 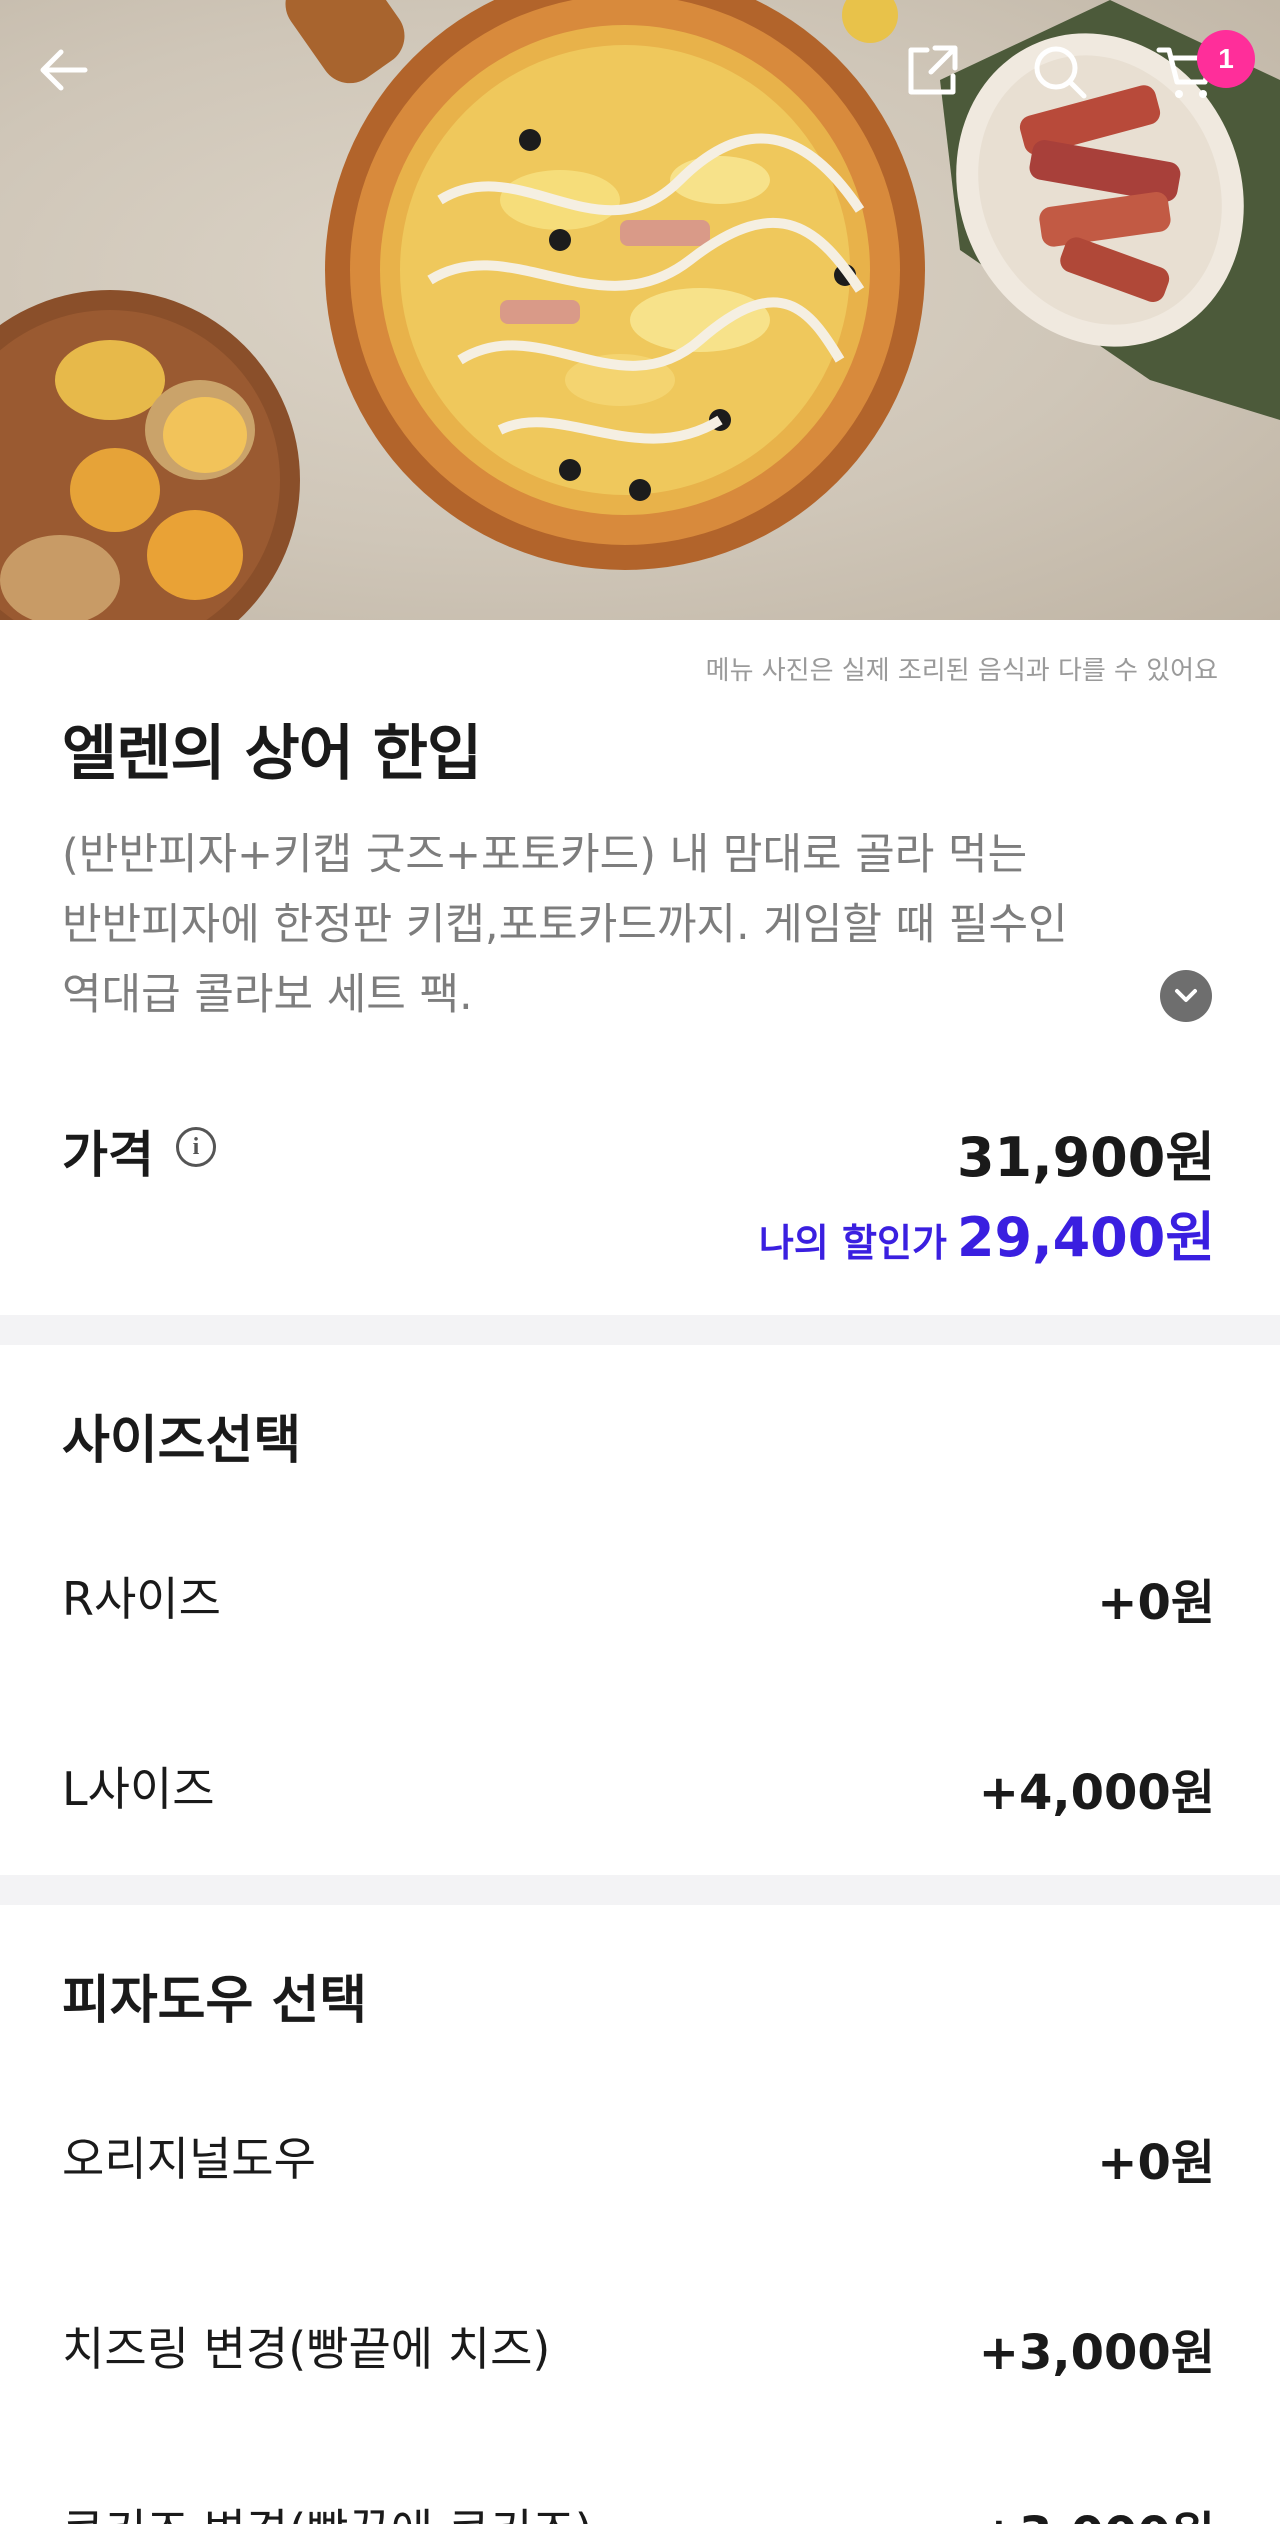 I want to click on arrow-left-icon, so click(x=64, y=70).